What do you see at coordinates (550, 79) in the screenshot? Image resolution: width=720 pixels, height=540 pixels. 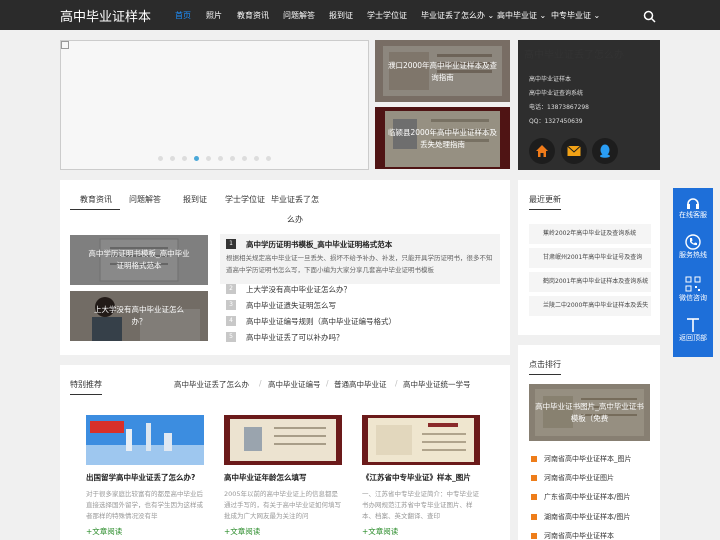 I see `contact-line: 高中毕业证样本` at bounding box center [550, 79].